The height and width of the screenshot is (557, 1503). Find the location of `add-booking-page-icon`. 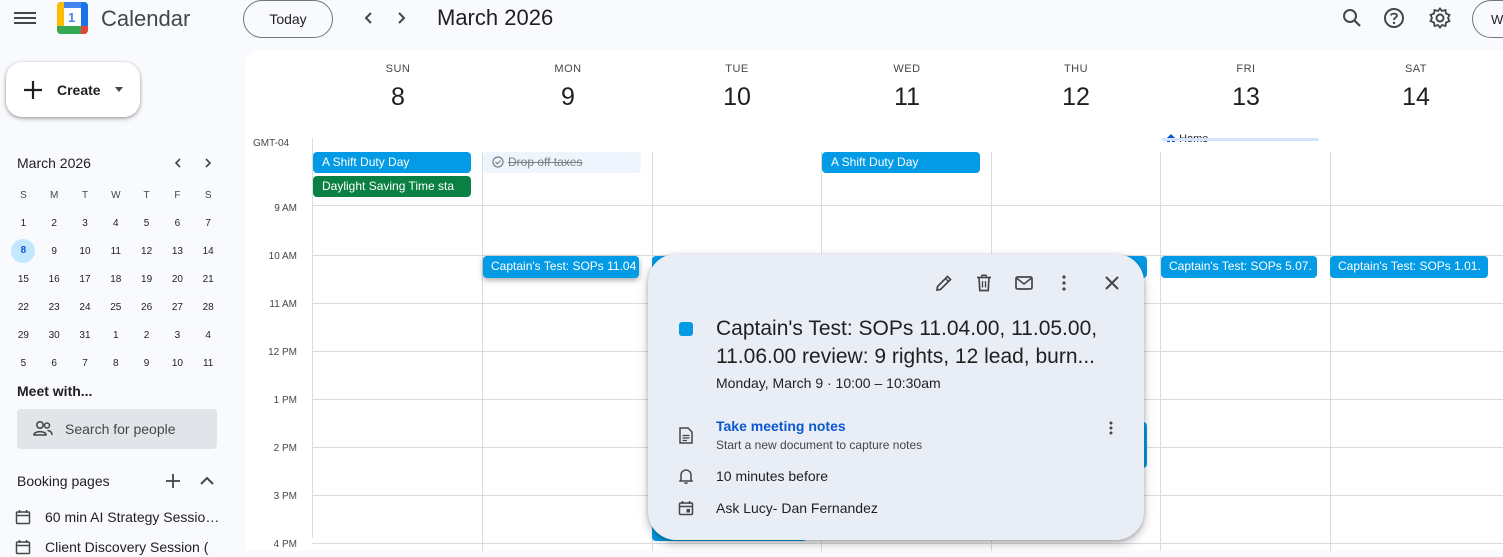

add-booking-page-icon is located at coordinates (173, 481).